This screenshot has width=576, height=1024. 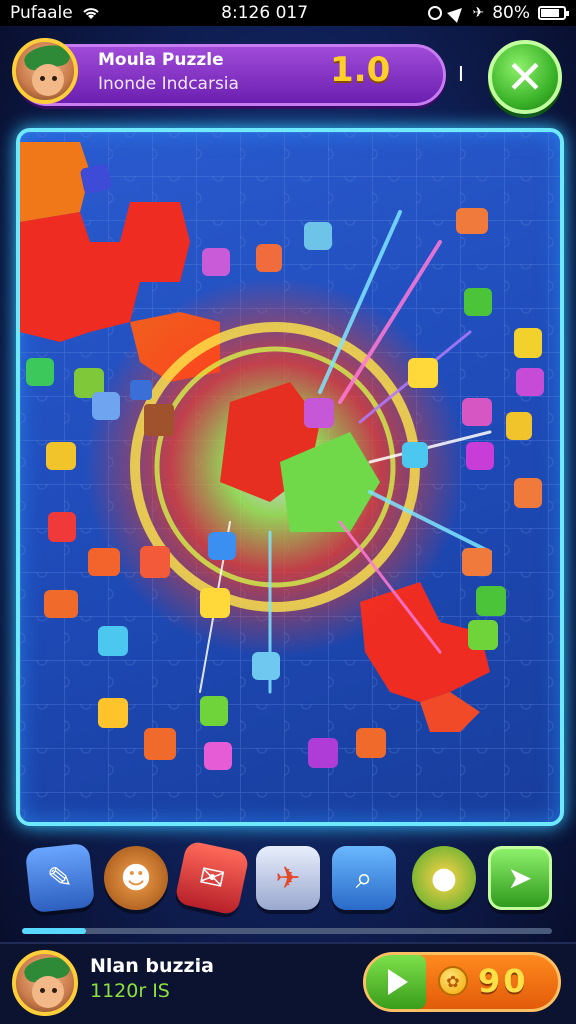 What do you see at coordinates (91, 13) in the screenshot?
I see `wifi-icon` at bounding box center [91, 13].